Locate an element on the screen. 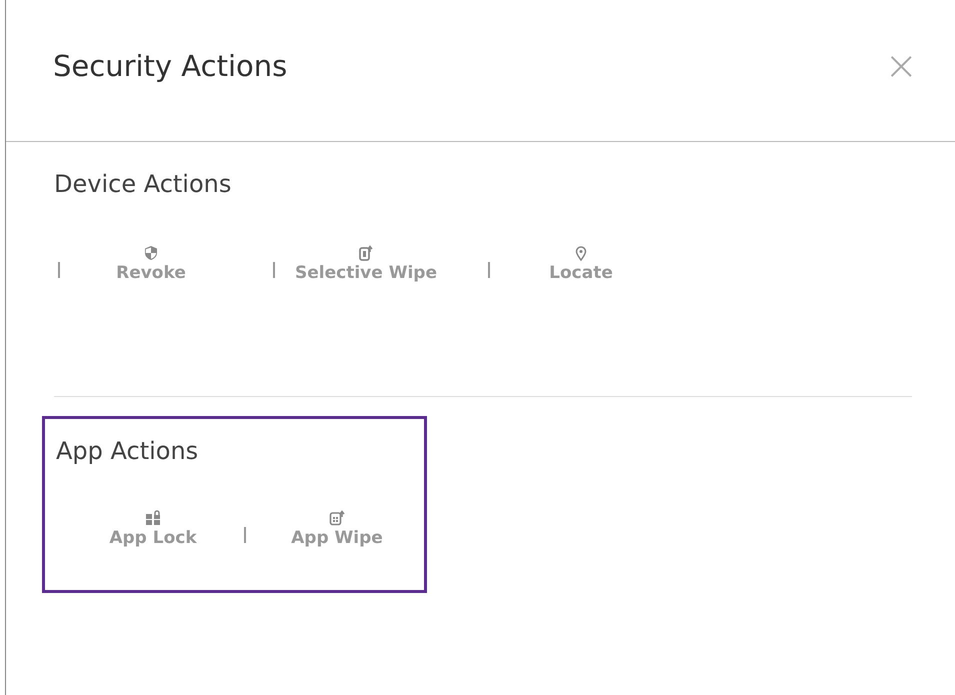 This screenshot has width=955, height=695. dialog-title: Security Actions is located at coordinates (170, 66).